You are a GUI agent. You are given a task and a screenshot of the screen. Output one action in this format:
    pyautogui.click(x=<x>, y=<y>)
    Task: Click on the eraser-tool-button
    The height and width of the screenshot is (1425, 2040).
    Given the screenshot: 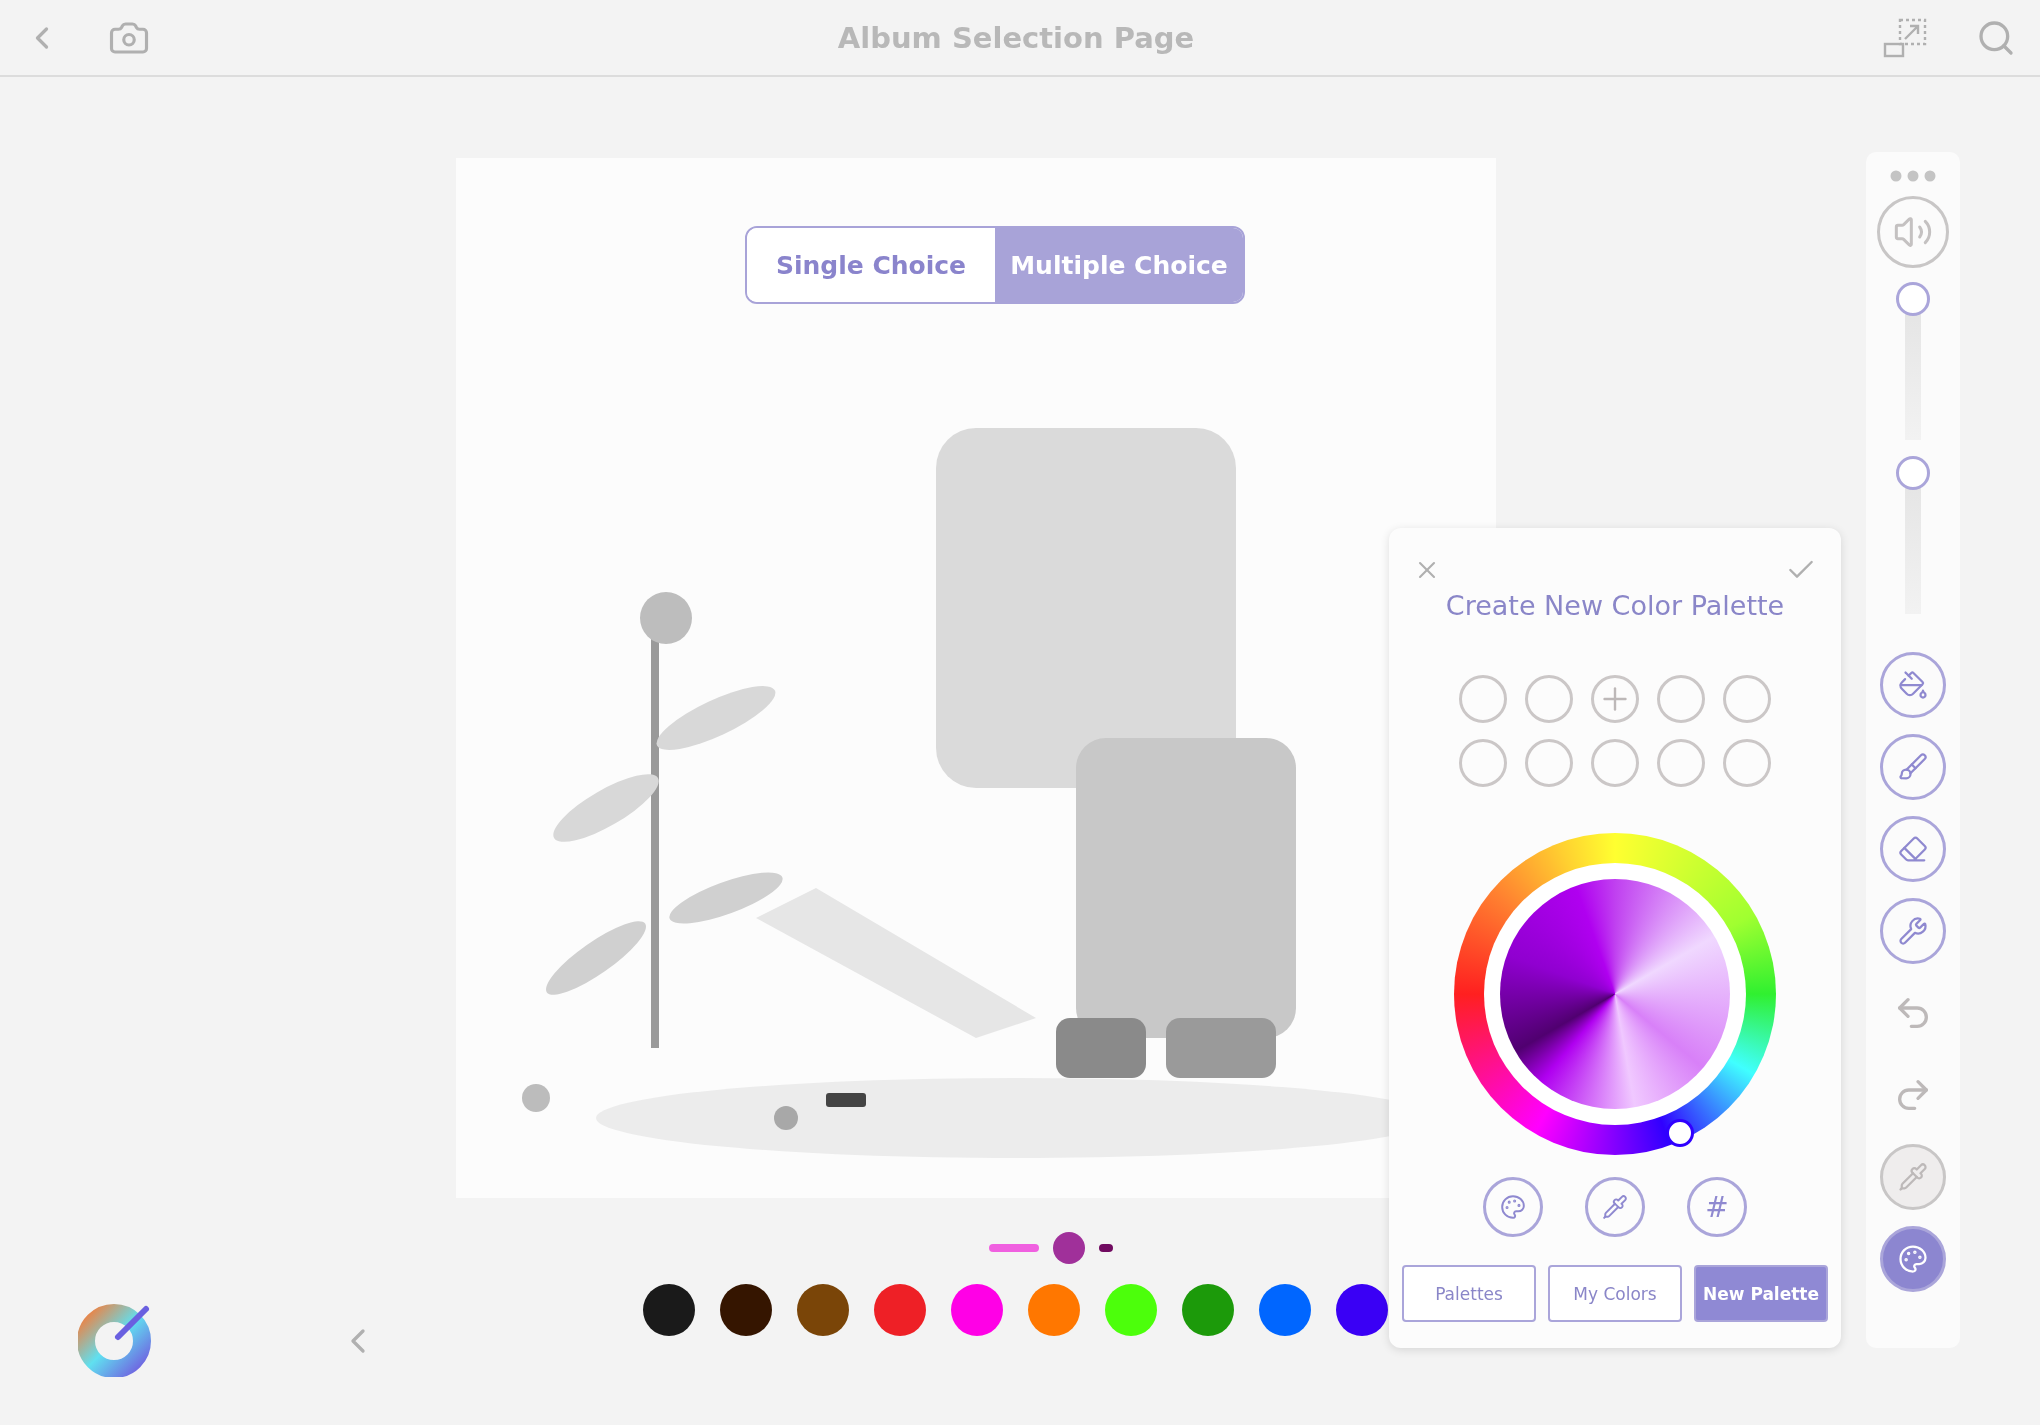 What is the action you would take?
    pyautogui.click(x=1913, y=849)
    